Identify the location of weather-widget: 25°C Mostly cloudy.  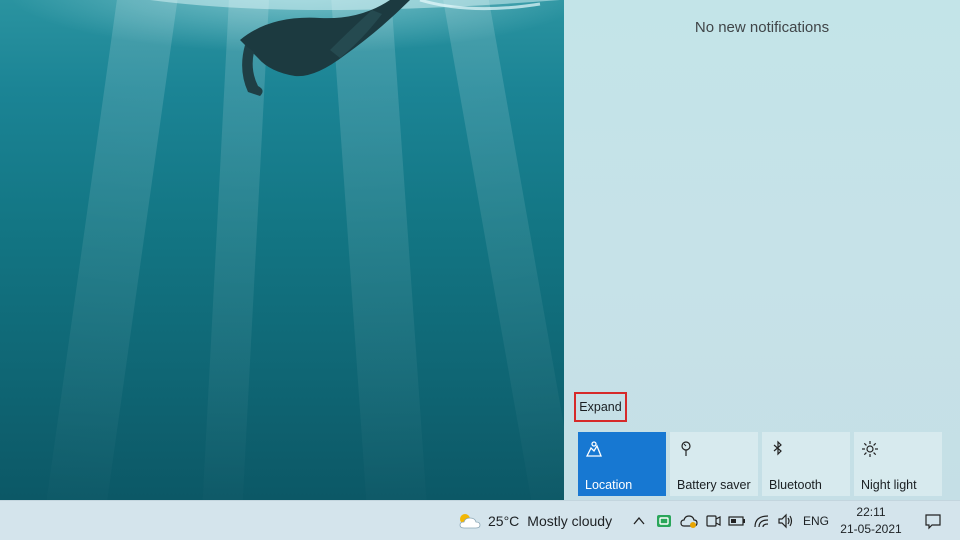
(534, 520).